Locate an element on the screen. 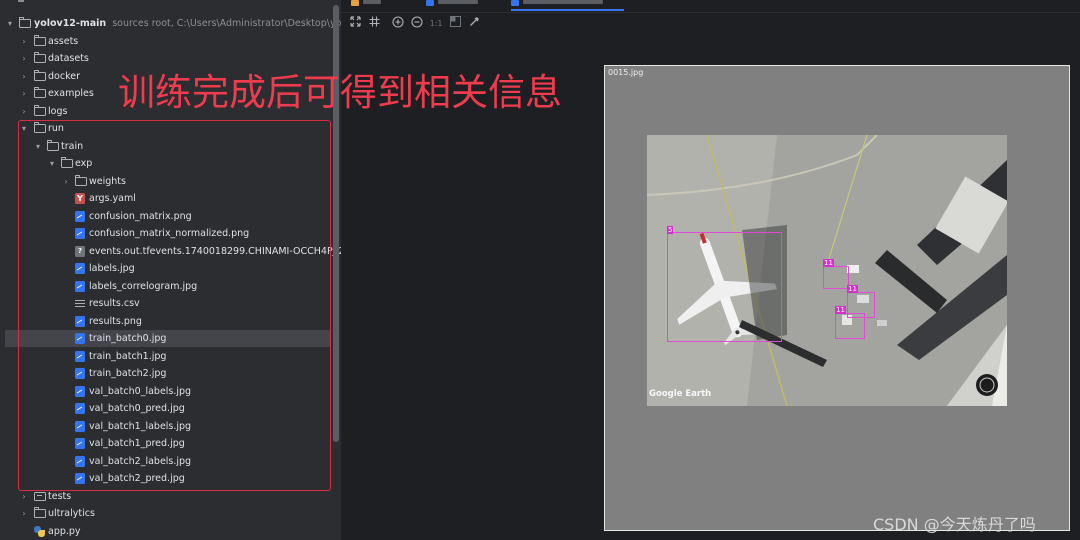 The width and height of the screenshot is (1080, 540). tree-file-val-batch1-labels: val_batch1_labels.jpg is located at coordinates (165, 426).